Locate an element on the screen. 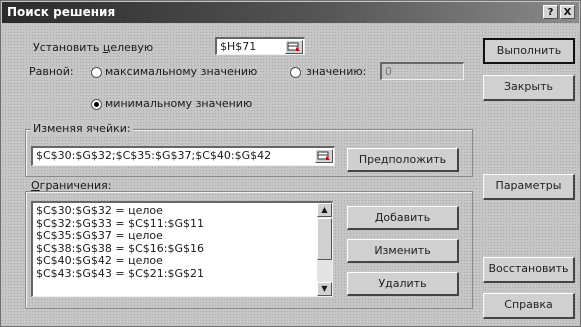 The width and height of the screenshot is (581, 327). options-button: Параметры is located at coordinates (529, 187).